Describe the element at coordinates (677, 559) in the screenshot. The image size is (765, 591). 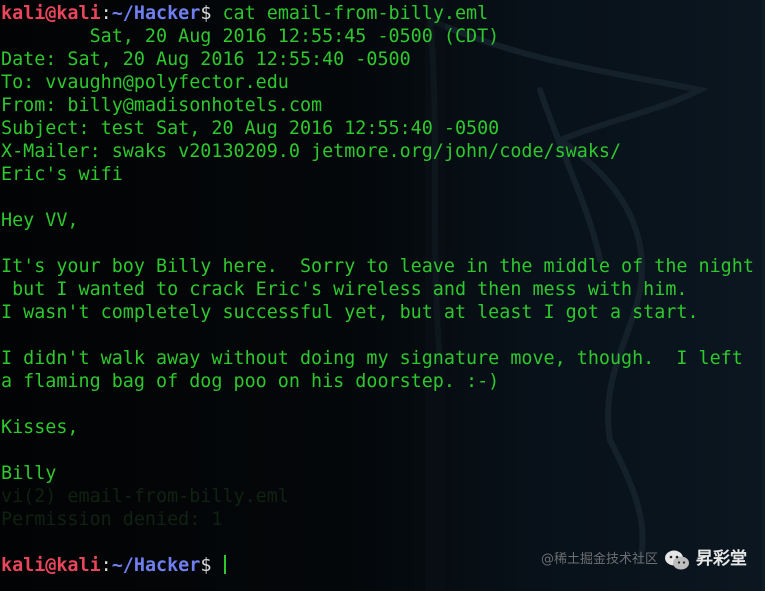
I see `wechat-icon` at that location.